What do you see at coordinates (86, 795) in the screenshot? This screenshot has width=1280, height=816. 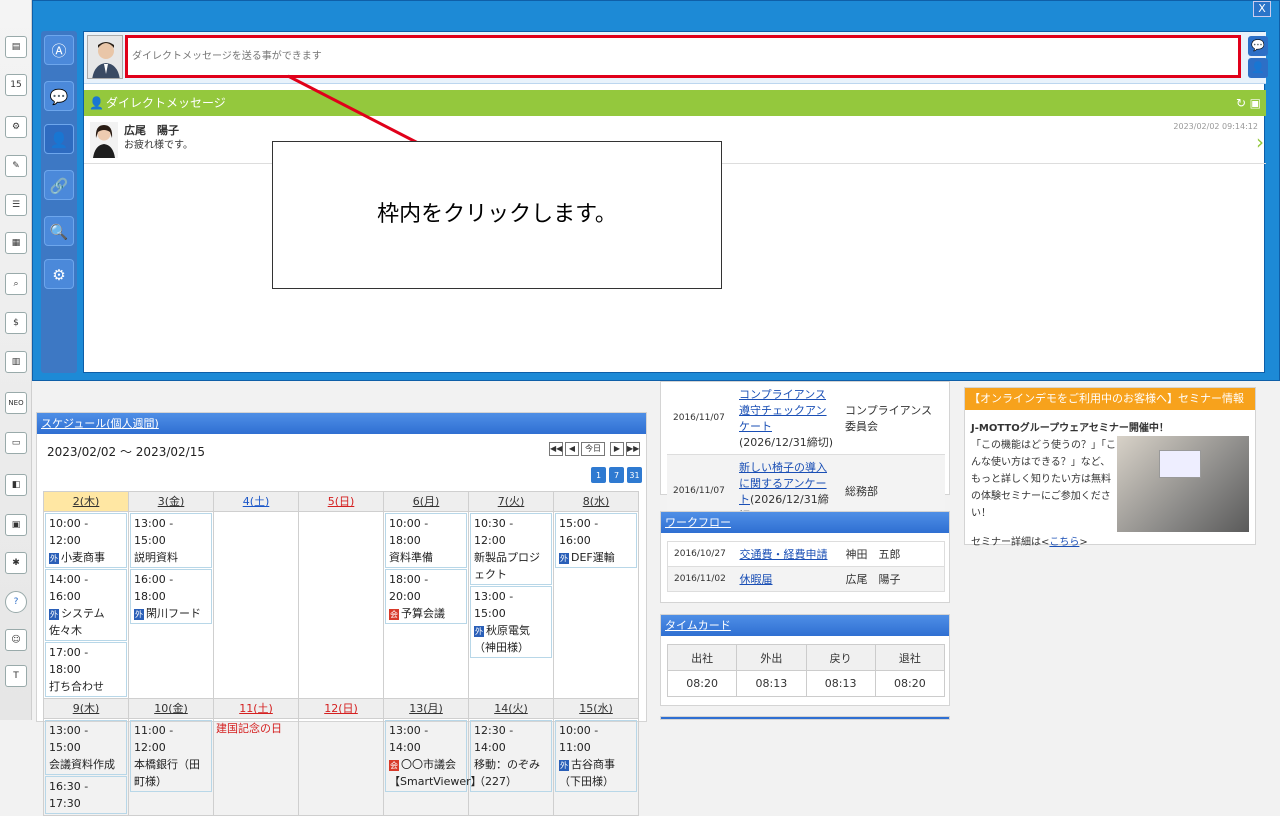 I see `schedule-event: 16:30 - 17:30` at bounding box center [86, 795].